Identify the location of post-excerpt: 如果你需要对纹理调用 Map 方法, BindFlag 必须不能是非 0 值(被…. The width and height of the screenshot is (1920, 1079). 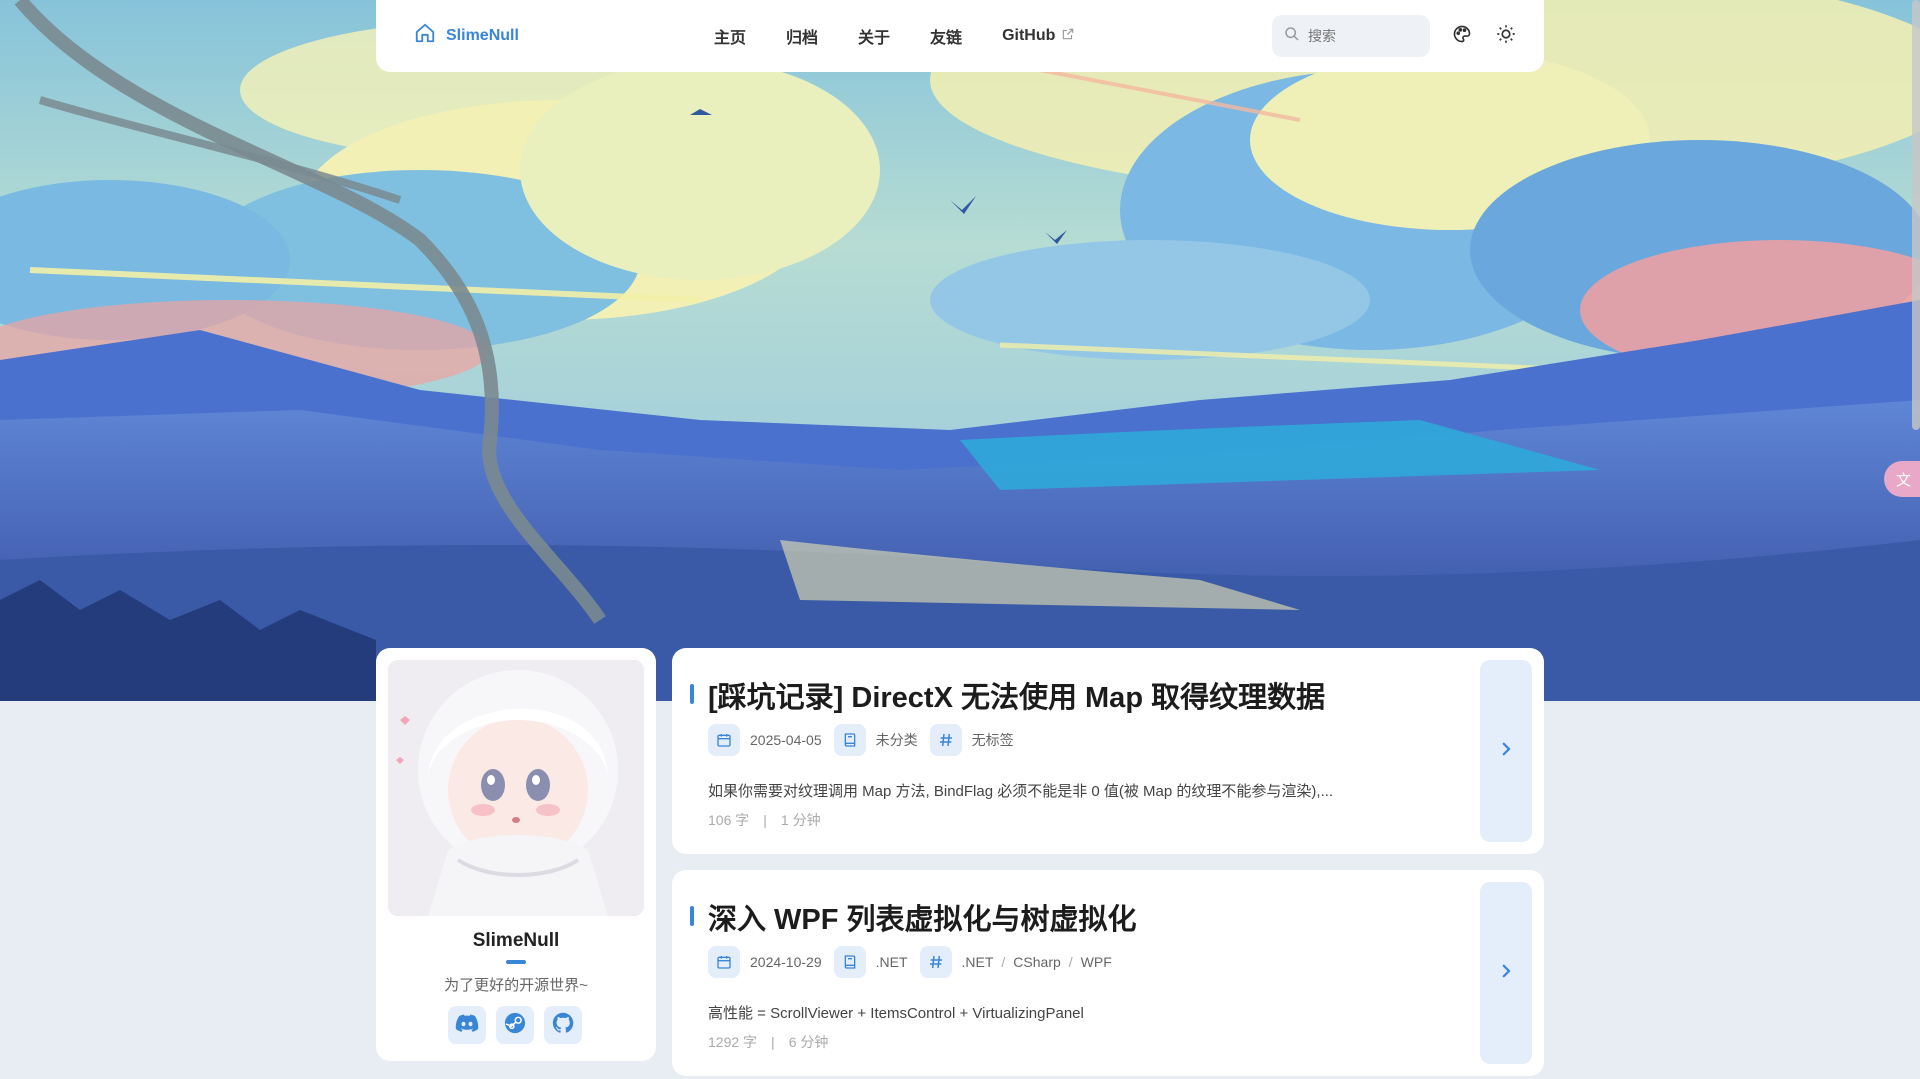
(1021, 791).